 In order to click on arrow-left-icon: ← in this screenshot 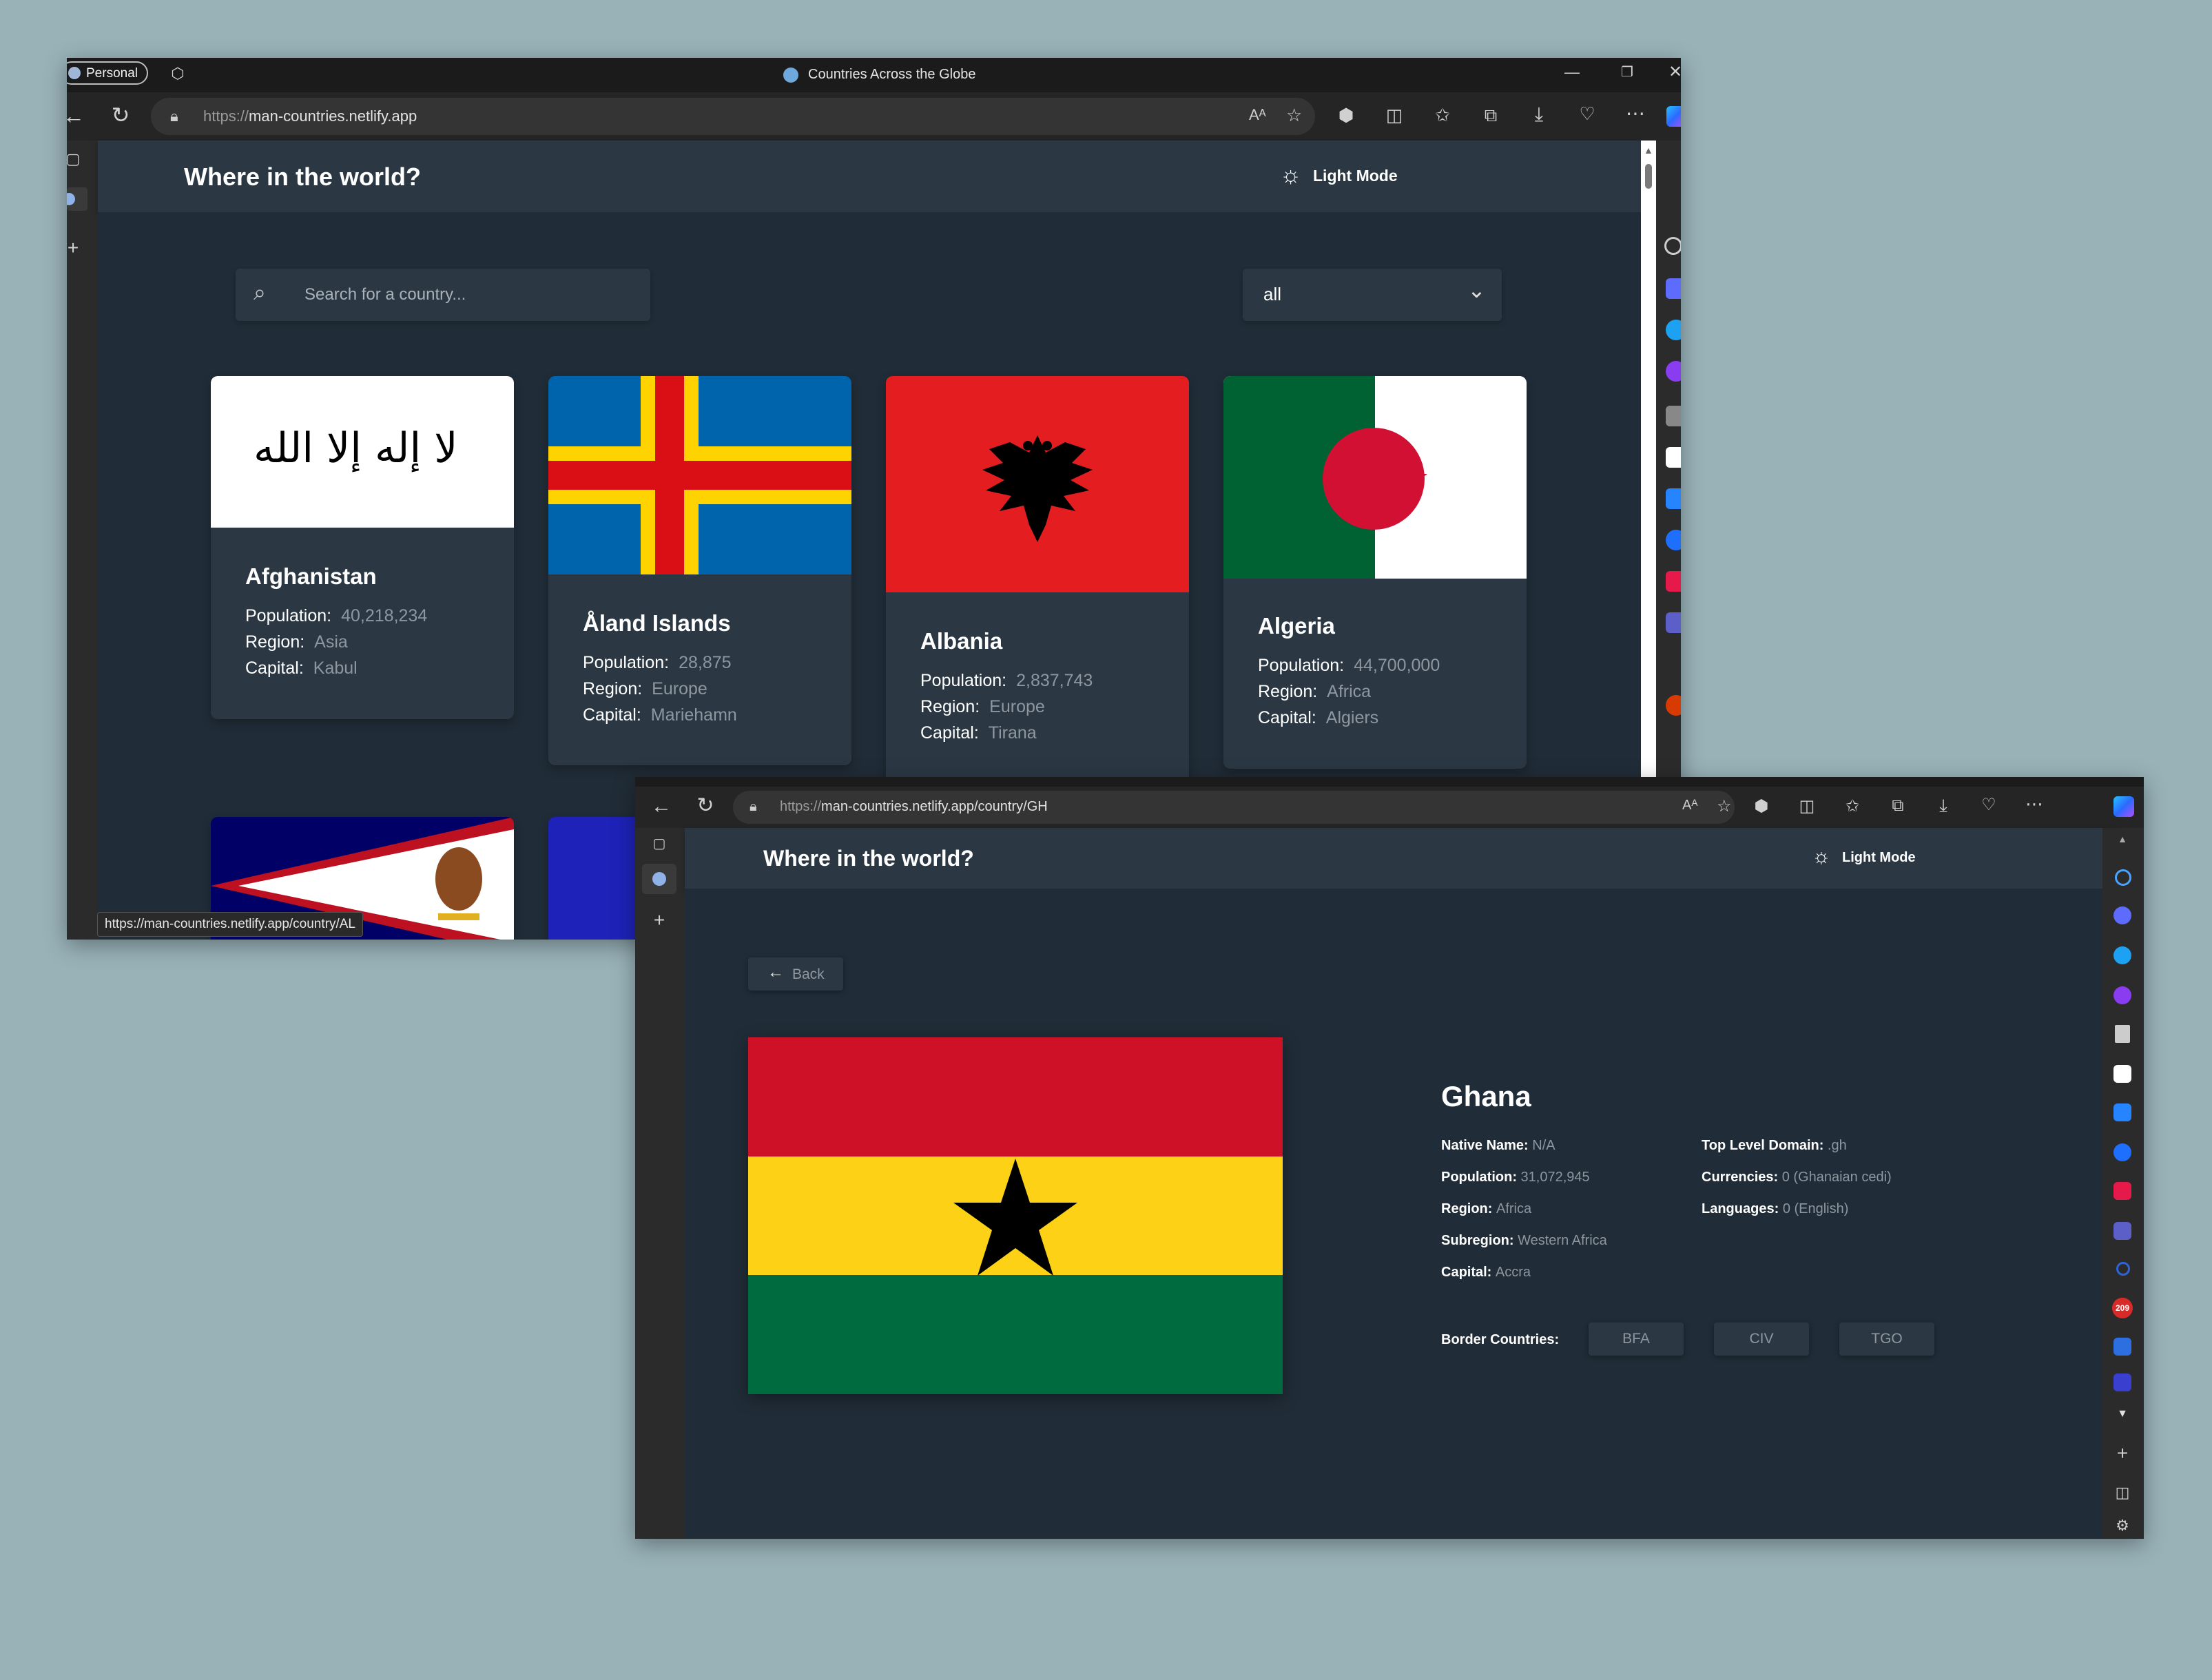, I will do `click(776, 972)`.